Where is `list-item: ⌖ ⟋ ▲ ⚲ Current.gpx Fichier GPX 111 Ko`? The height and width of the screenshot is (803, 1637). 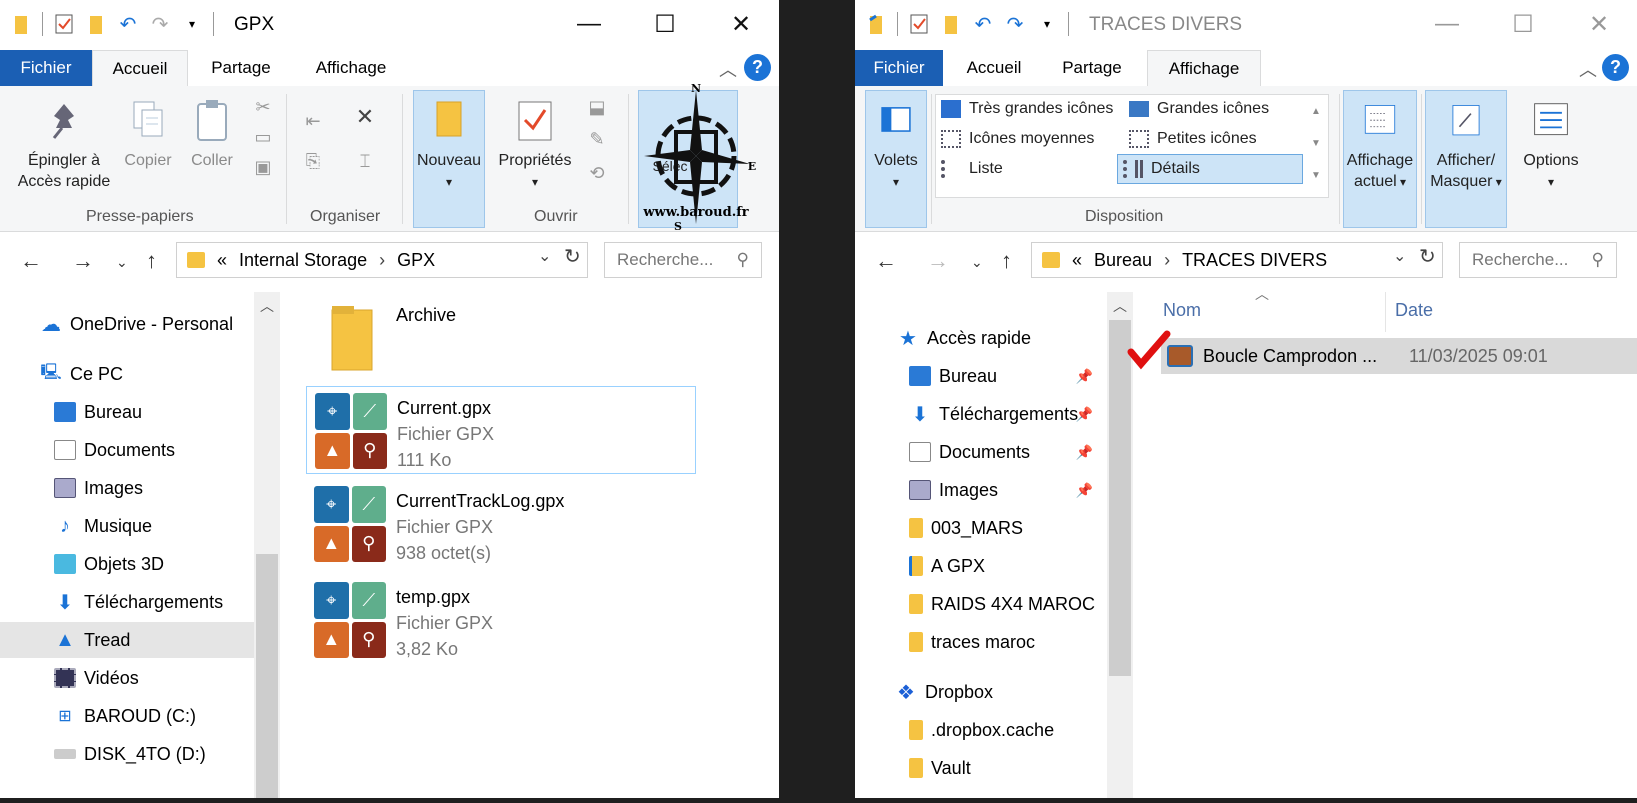 list-item: ⌖ ⟋ ▲ ⚲ Current.gpx Fichier GPX 111 Ko is located at coordinates (501, 430).